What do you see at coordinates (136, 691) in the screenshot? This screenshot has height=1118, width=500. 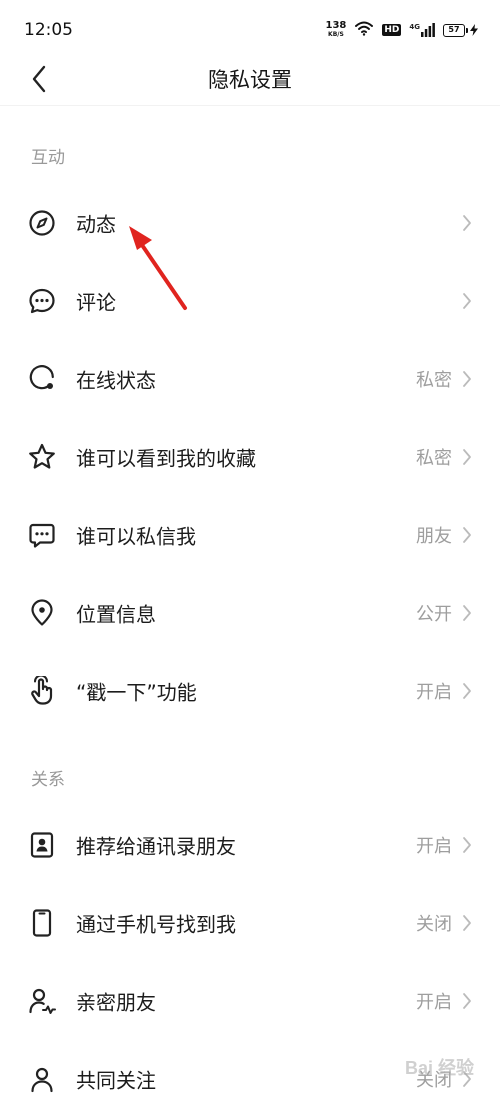 I see `row-label: “戳一下”功能` at bounding box center [136, 691].